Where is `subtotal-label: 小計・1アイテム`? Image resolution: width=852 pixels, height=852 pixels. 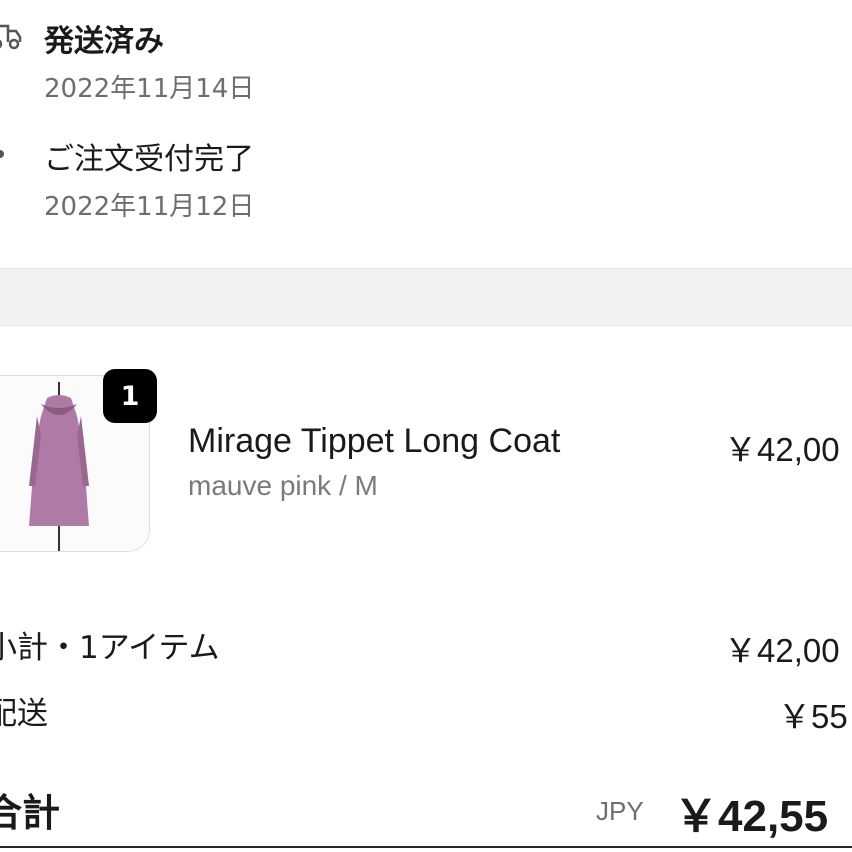 subtotal-label: 小計・1アイテム is located at coordinates (110, 648).